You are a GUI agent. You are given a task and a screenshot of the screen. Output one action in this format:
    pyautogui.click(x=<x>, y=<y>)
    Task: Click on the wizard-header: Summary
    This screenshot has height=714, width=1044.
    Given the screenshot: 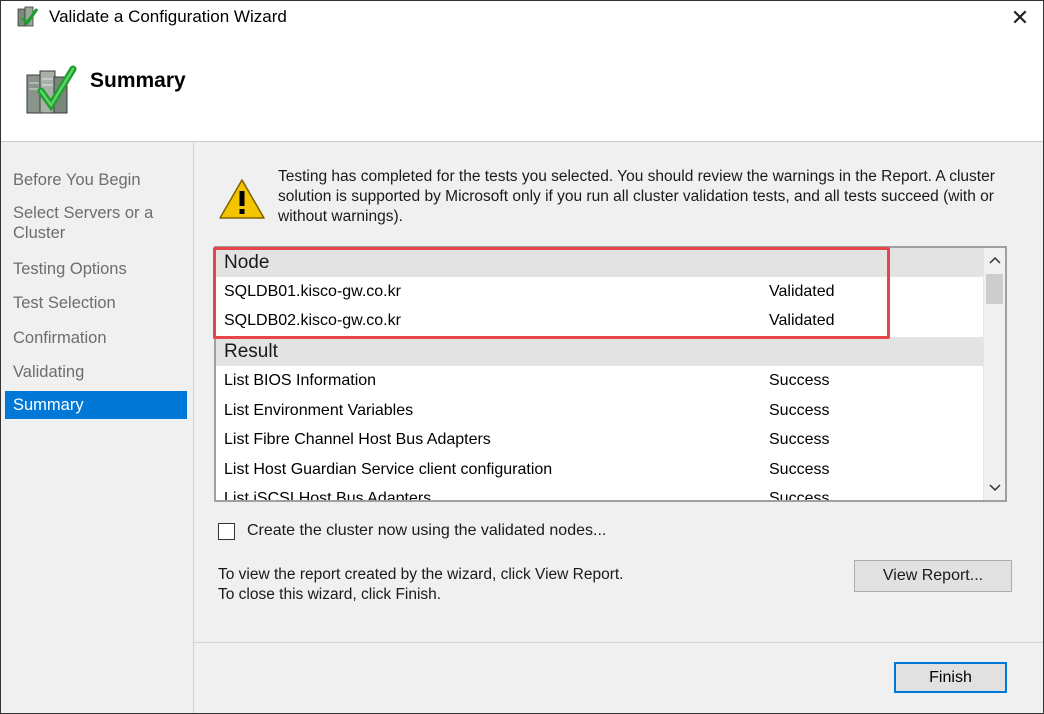 What is the action you would take?
    pyautogui.click(x=522, y=88)
    